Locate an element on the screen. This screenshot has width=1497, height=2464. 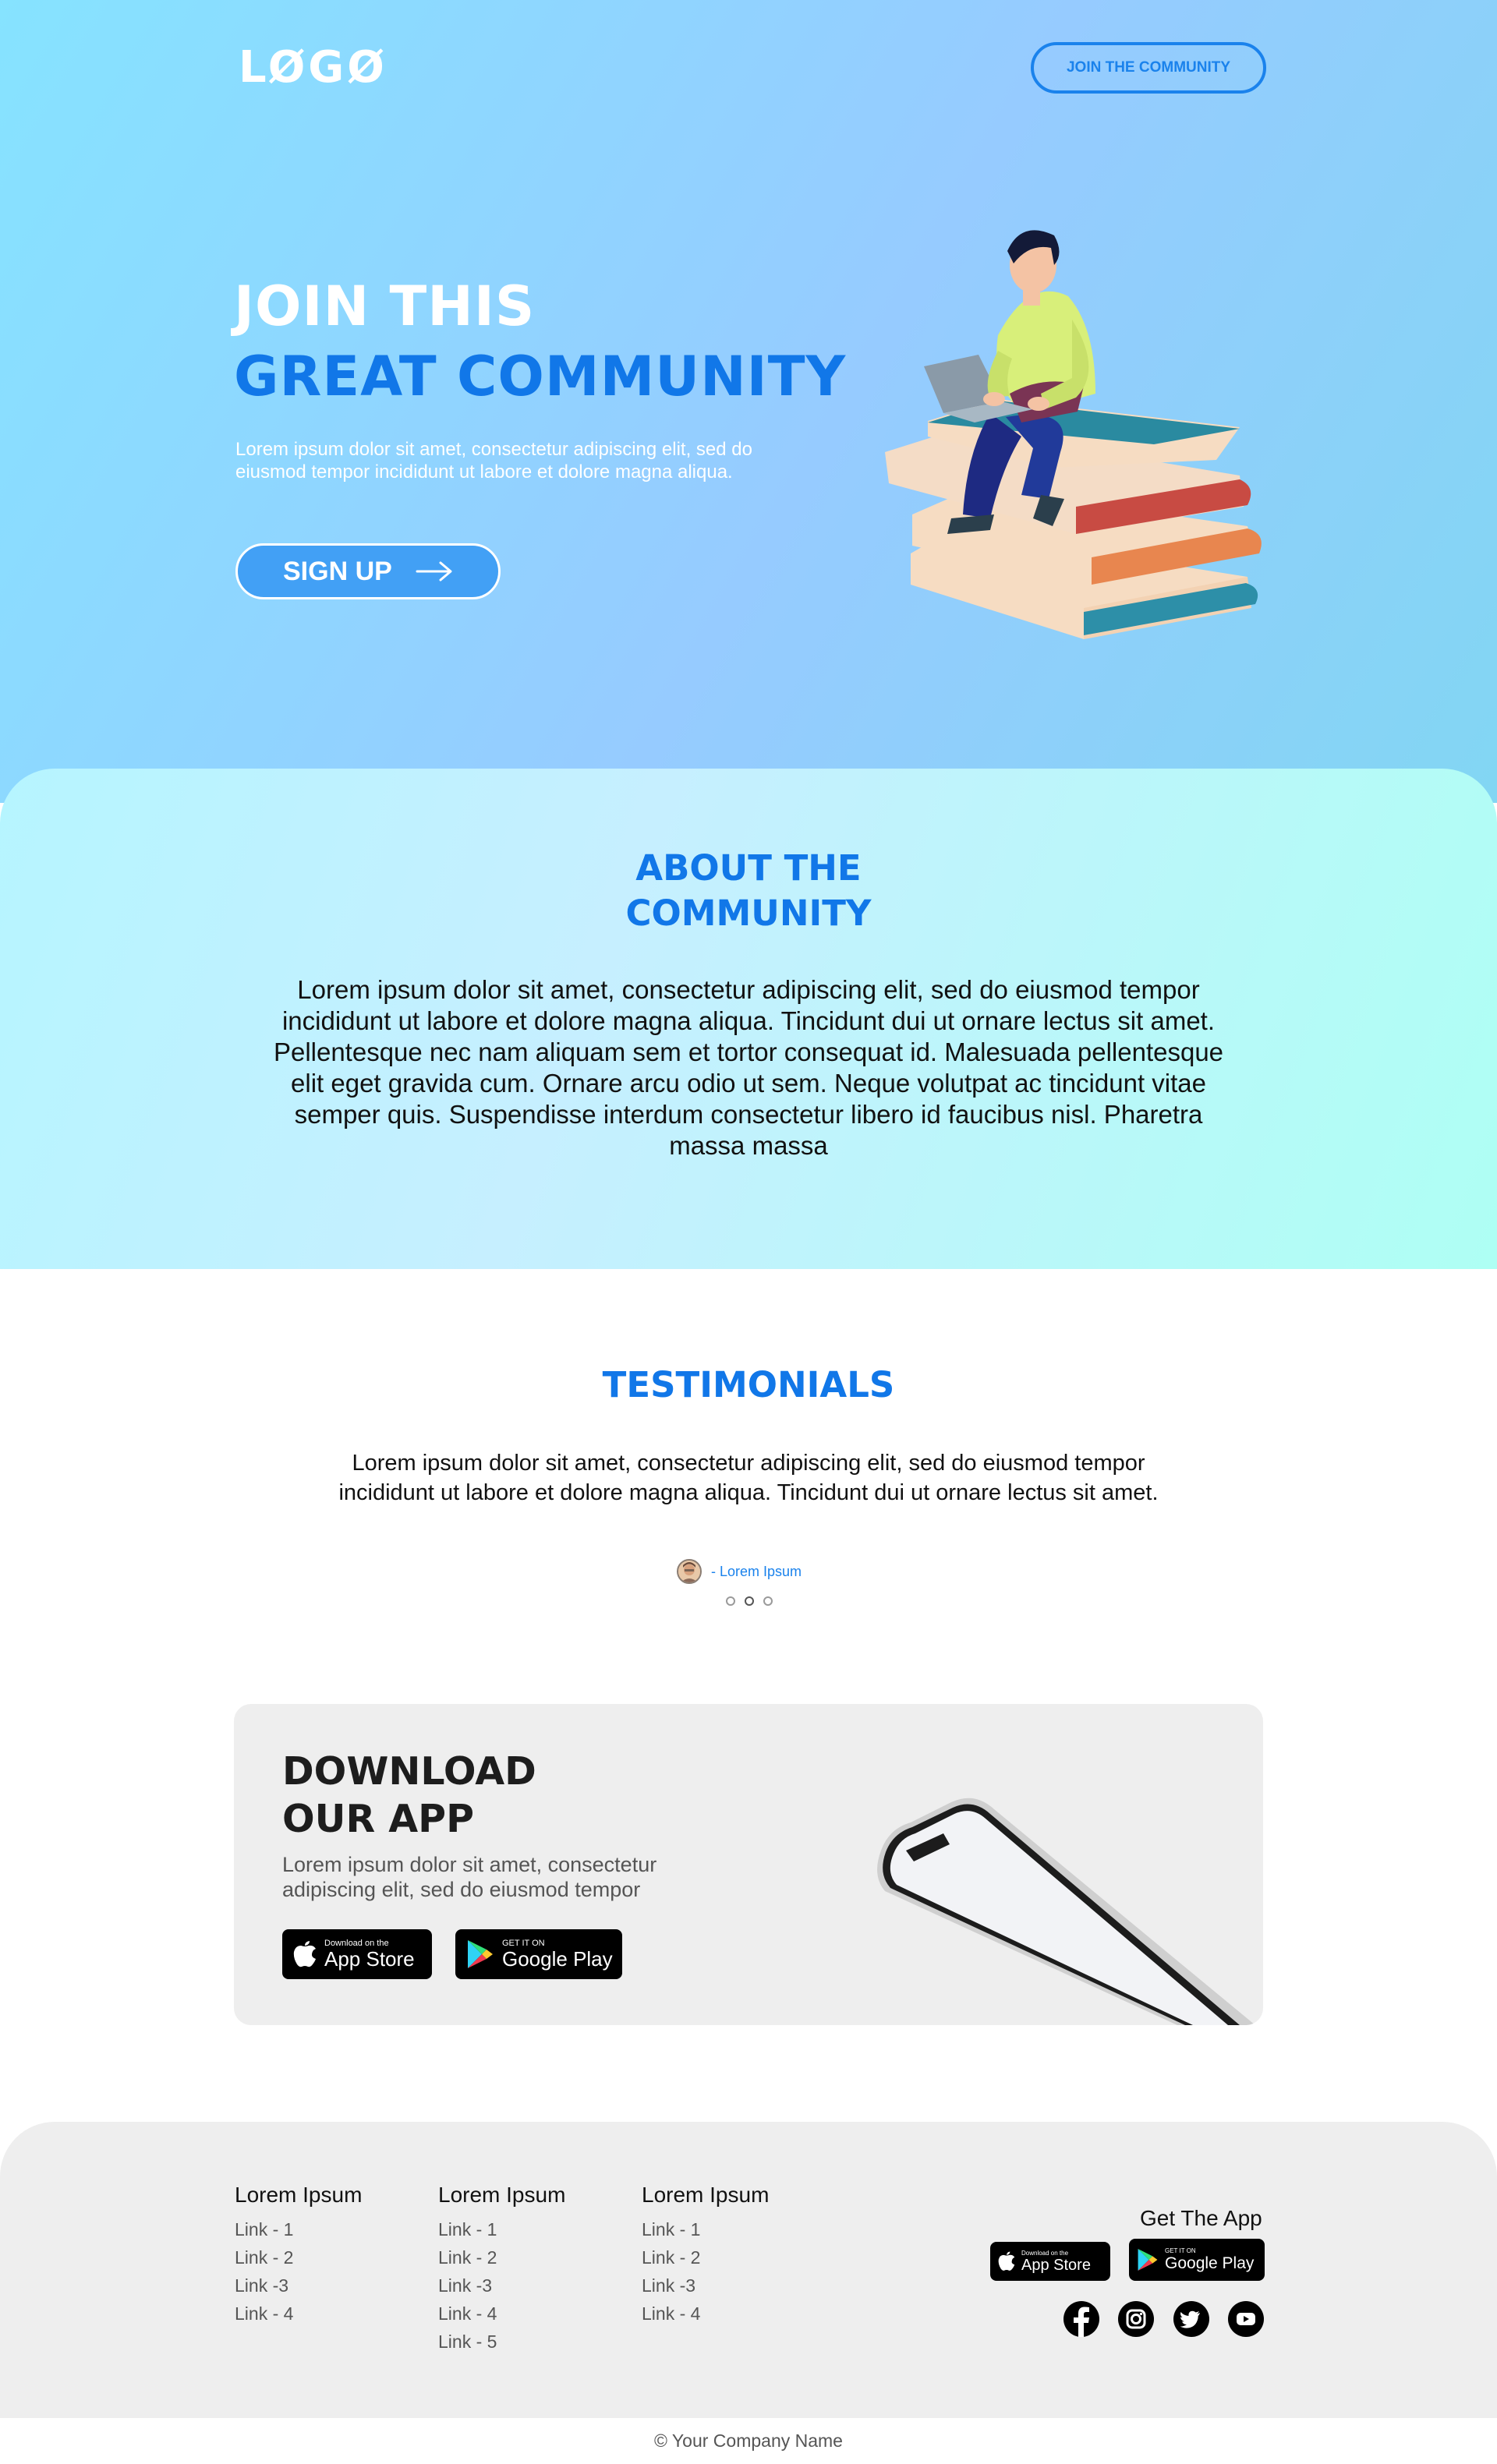
download-title: DOWNLOAD OUR APP is located at coordinates (409, 1796).